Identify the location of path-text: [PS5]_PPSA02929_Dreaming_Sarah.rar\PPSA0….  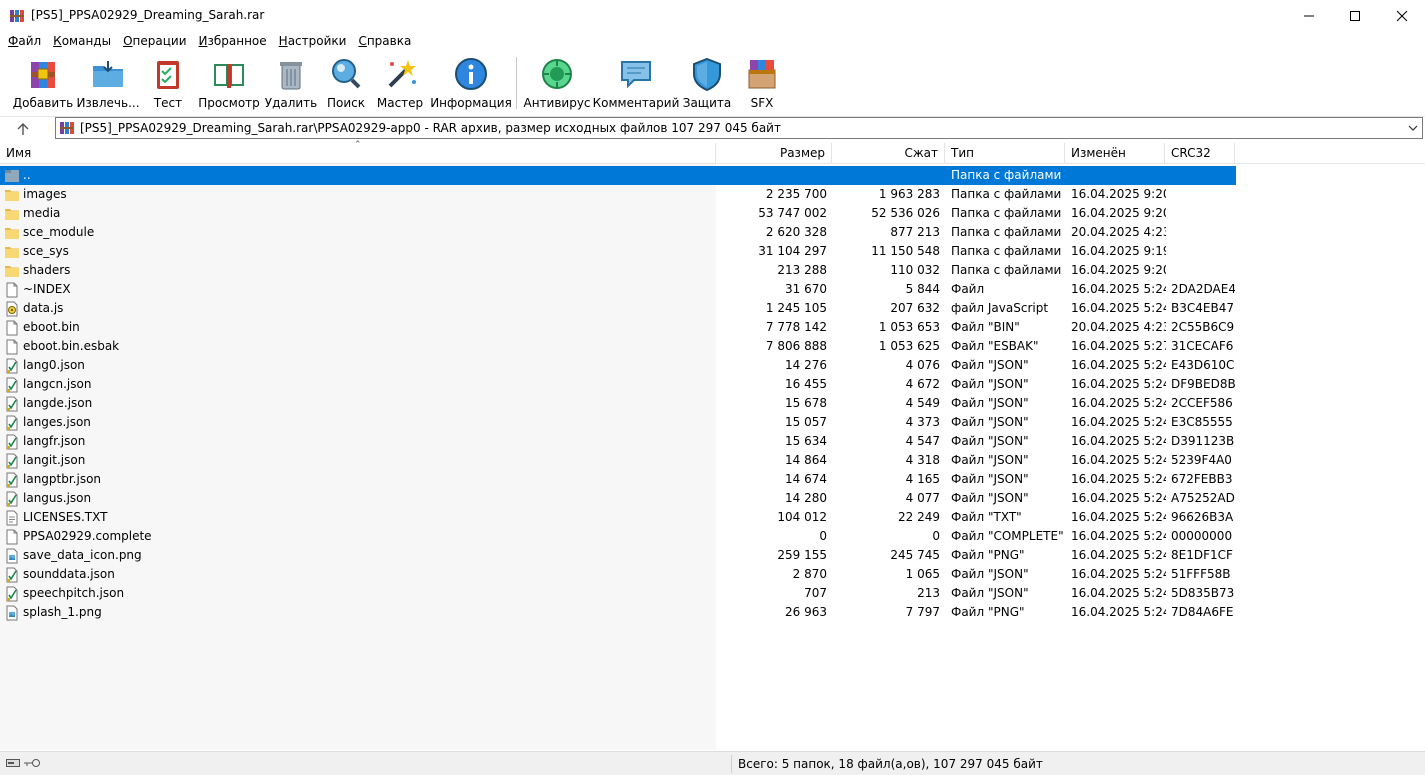
(430, 128).